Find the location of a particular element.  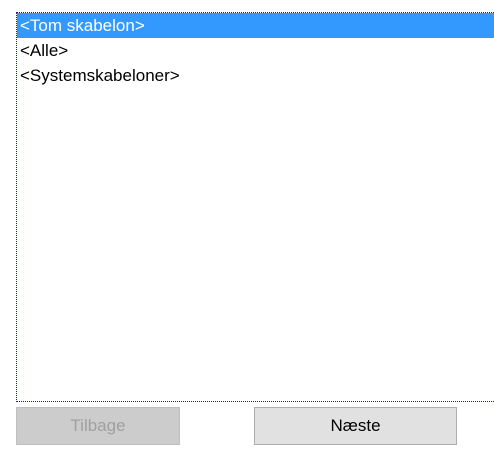

next-button: Næste is located at coordinates (355, 426).